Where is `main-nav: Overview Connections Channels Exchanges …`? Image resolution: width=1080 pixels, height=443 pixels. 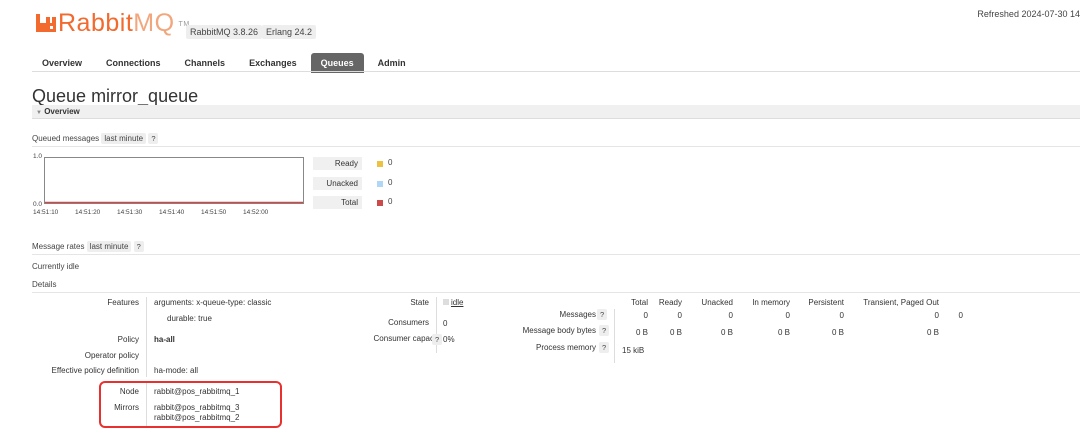 main-nav: Overview Connections Channels Exchanges … is located at coordinates (226, 63).